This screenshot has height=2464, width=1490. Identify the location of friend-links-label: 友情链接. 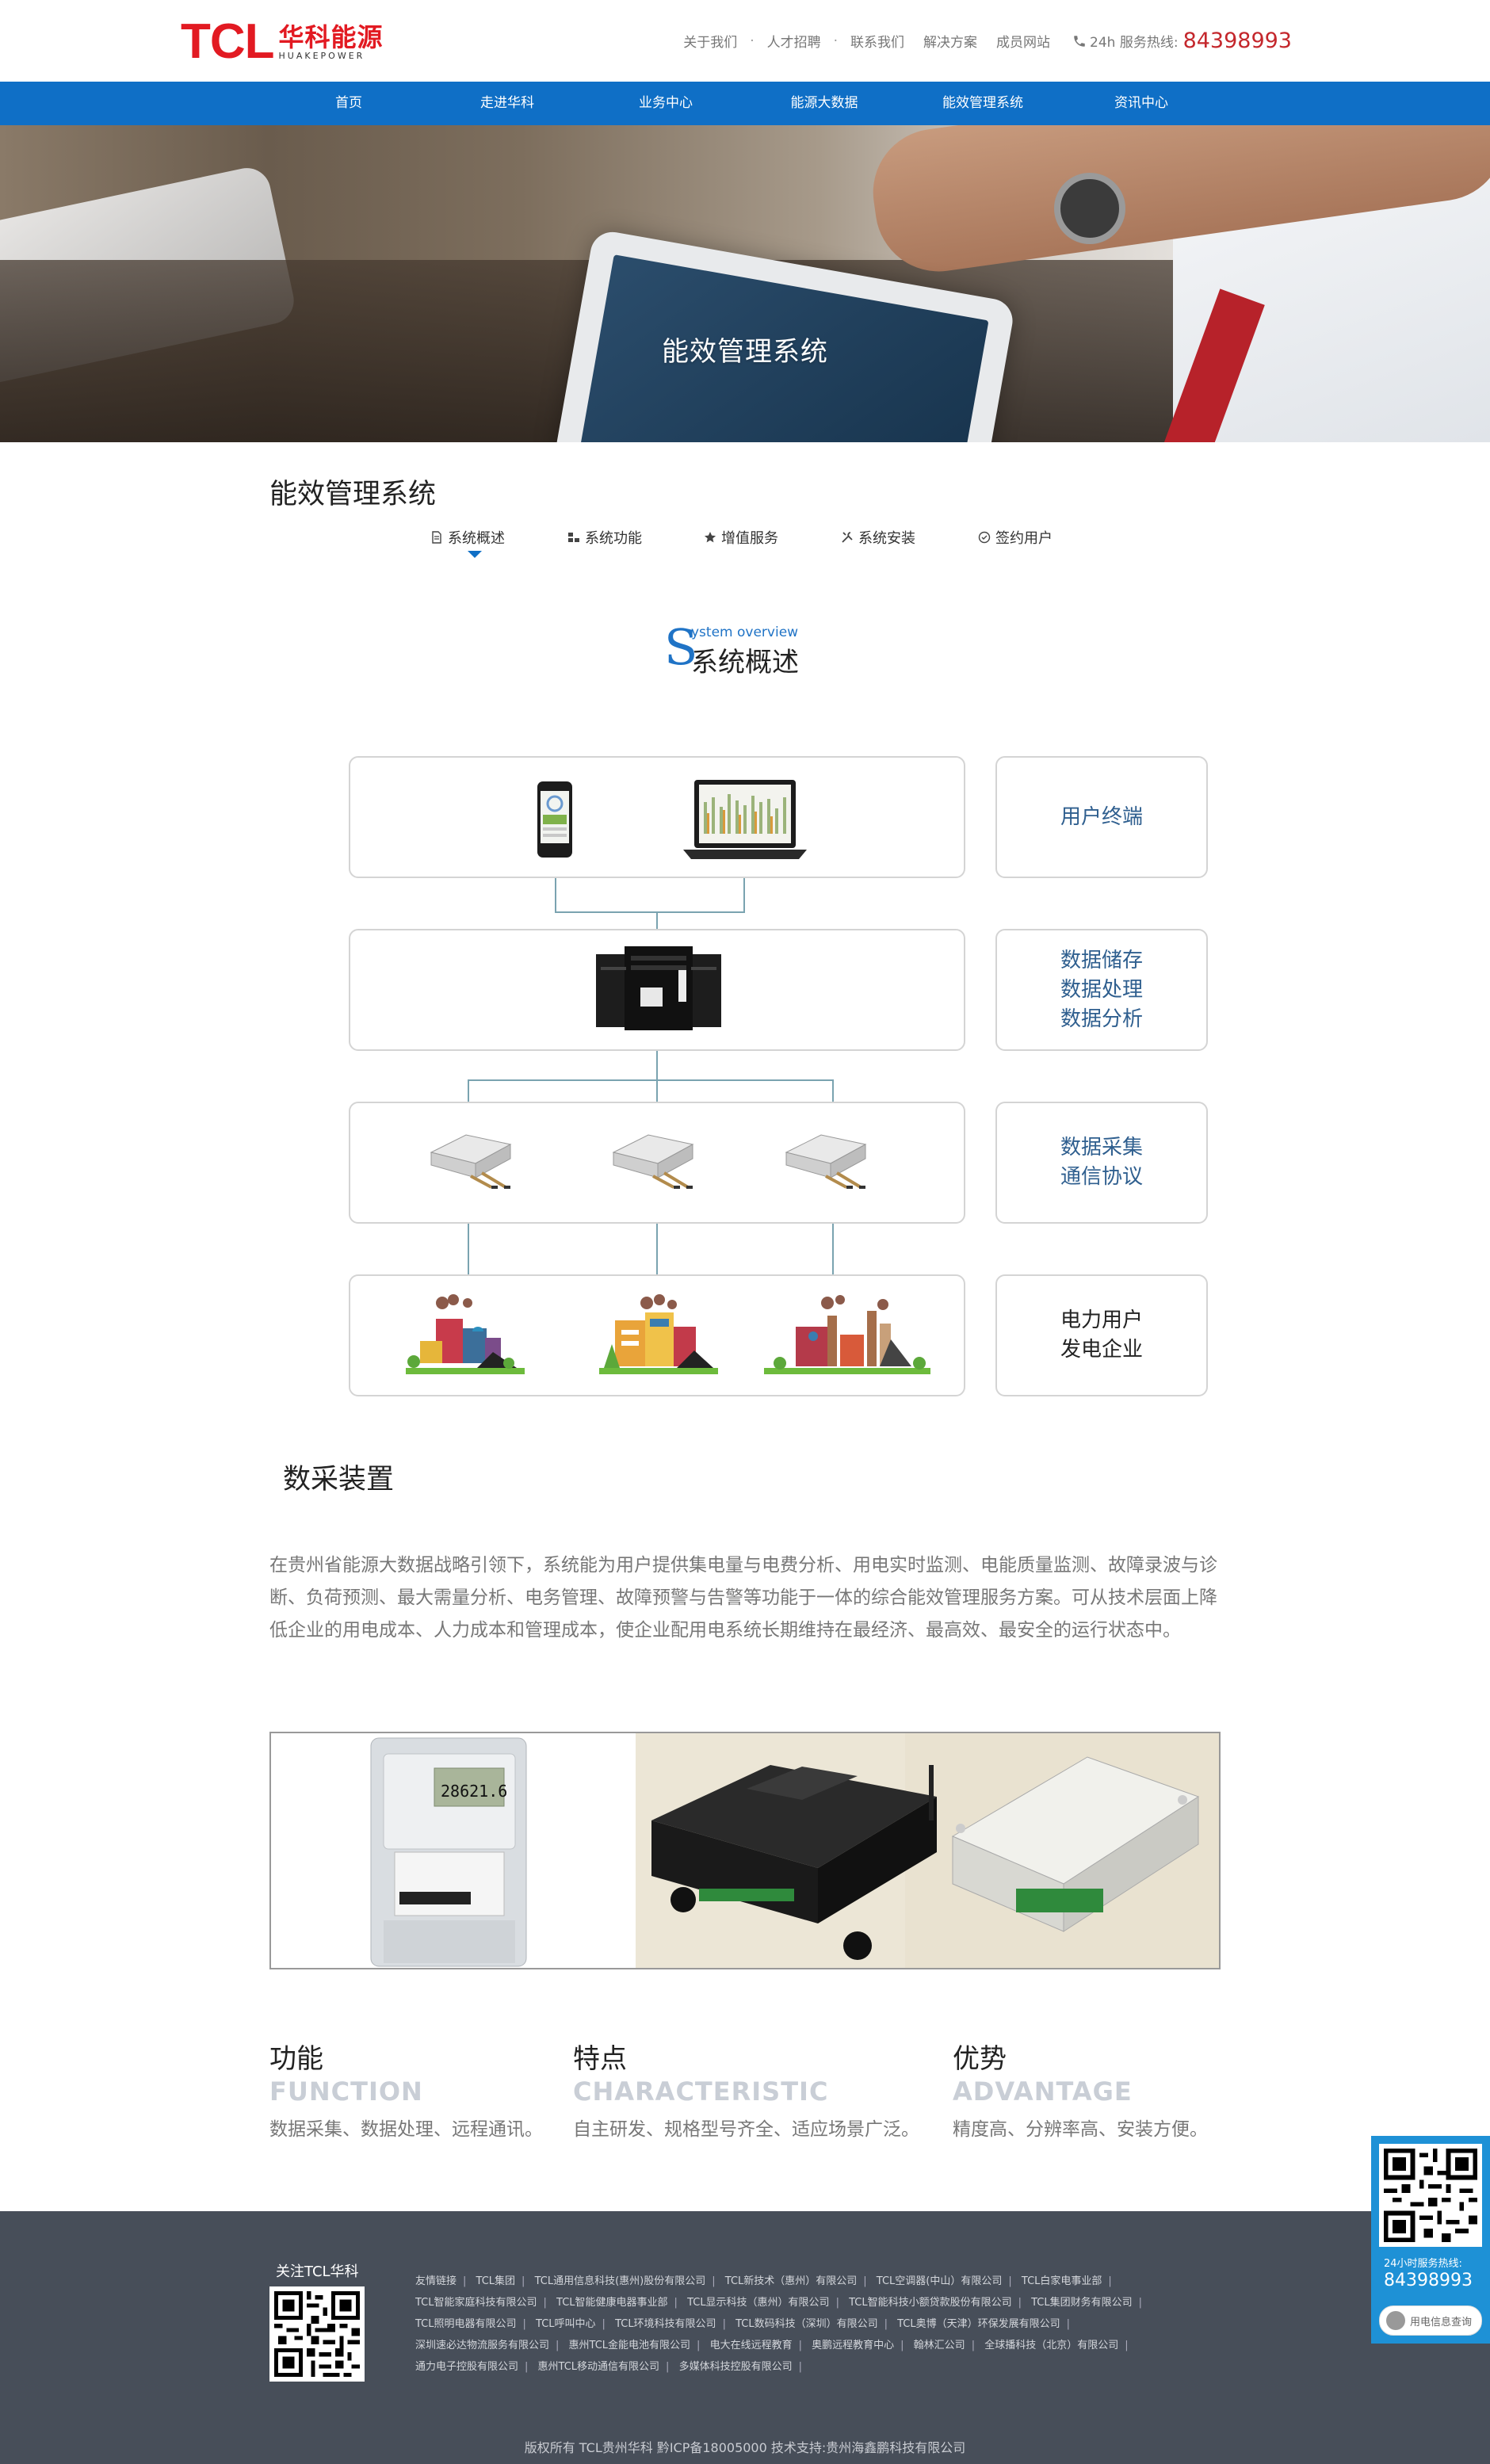
(436, 2281).